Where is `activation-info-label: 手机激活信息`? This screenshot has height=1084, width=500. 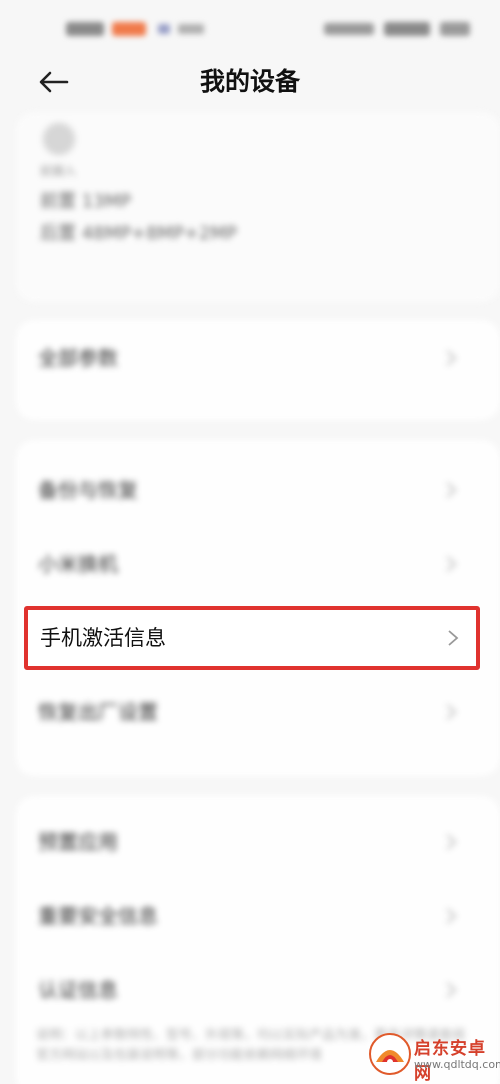
activation-info-label: 手机激活信息 is located at coordinates (103, 638).